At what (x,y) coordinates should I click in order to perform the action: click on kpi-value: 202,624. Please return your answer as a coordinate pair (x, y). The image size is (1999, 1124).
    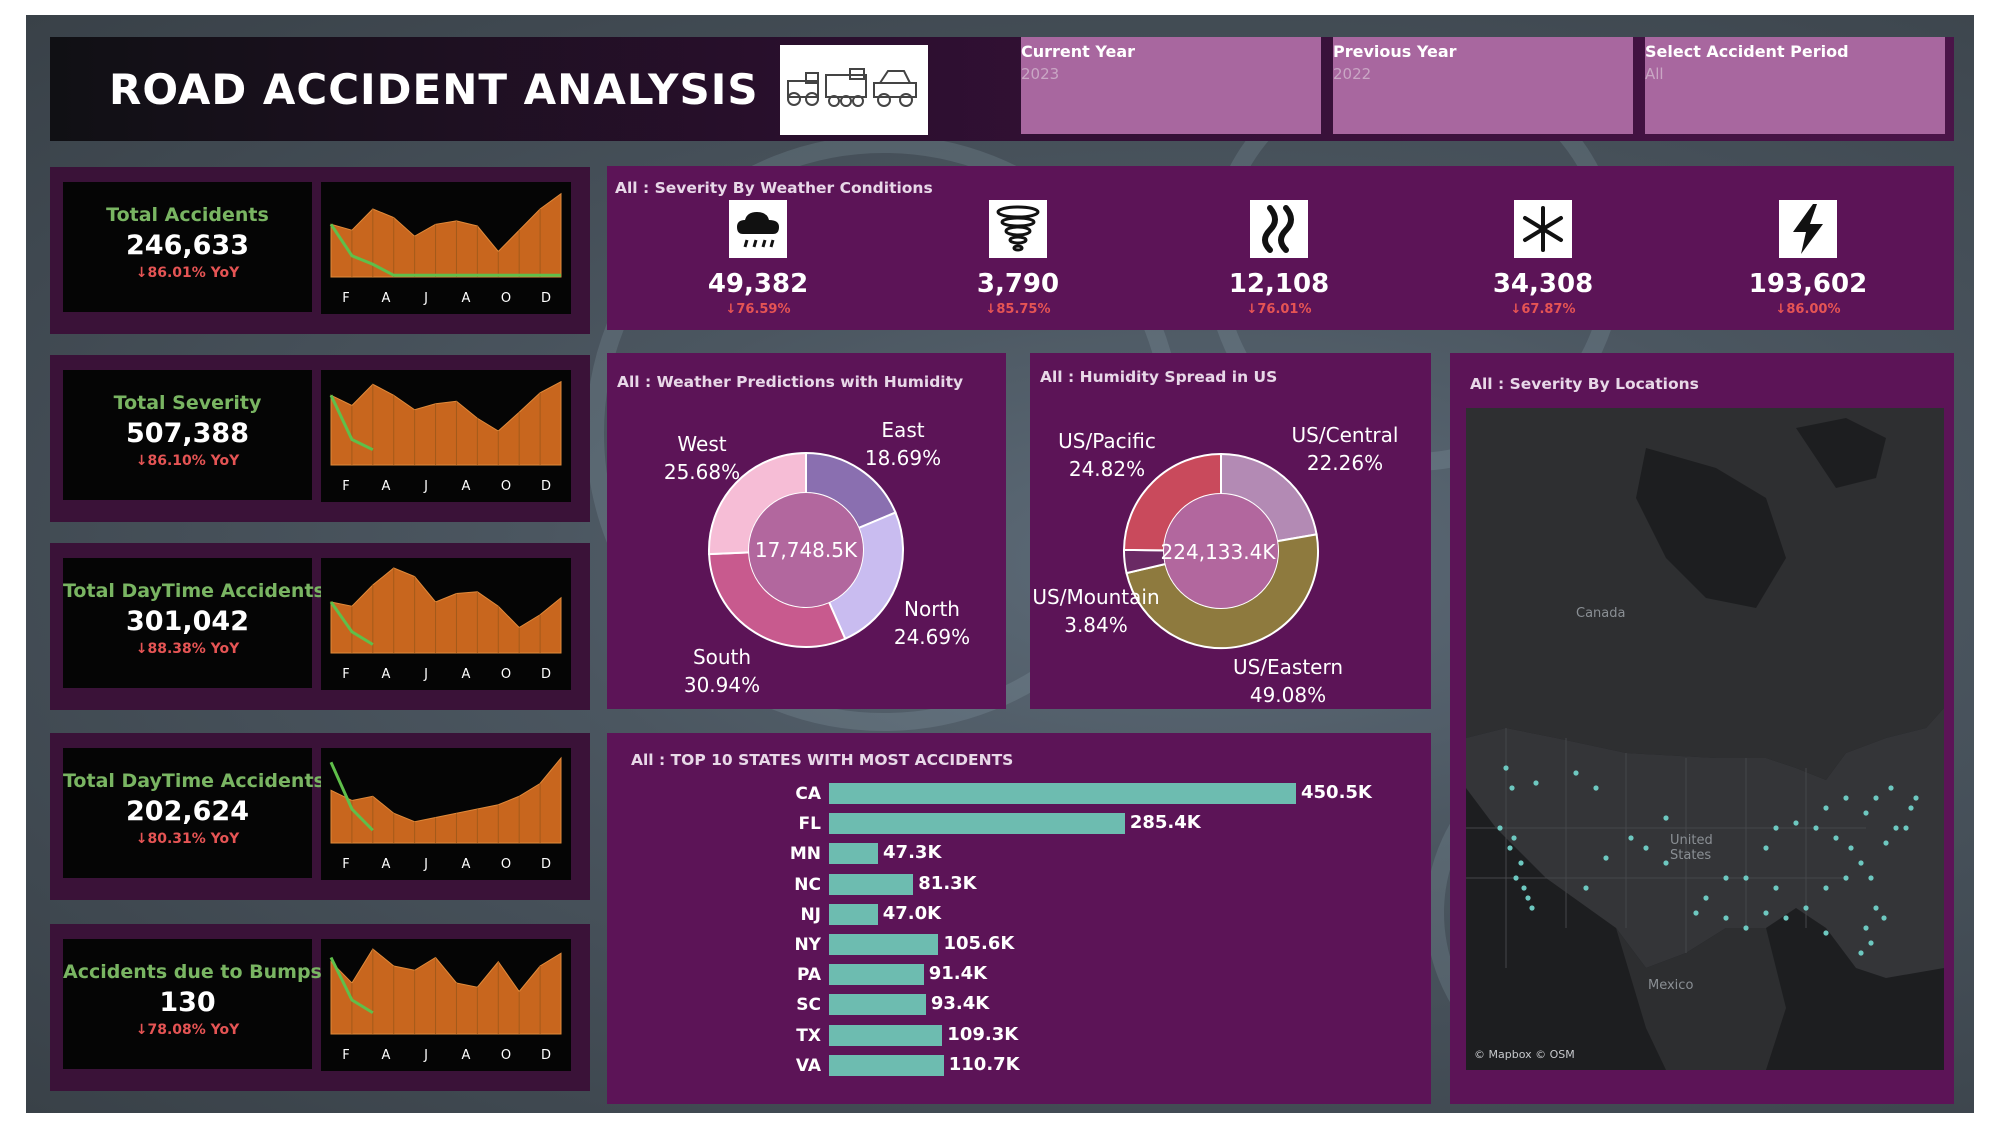
    Looking at the image, I should click on (187, 811).